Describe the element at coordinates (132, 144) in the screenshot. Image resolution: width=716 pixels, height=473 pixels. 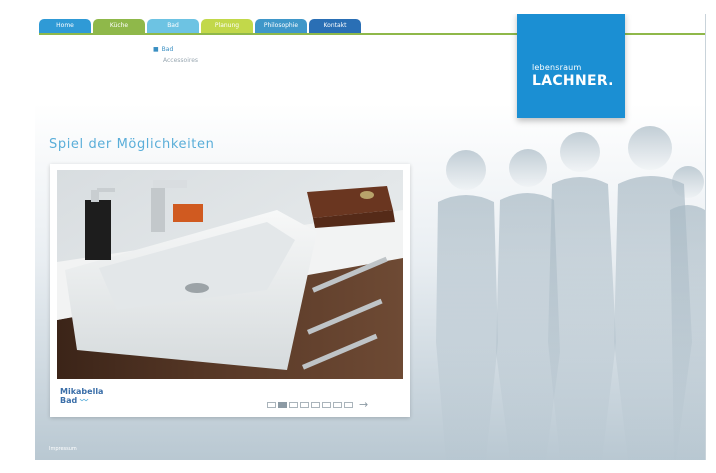
I see `page-title: Spiel der Möglichkeiten` at that location.